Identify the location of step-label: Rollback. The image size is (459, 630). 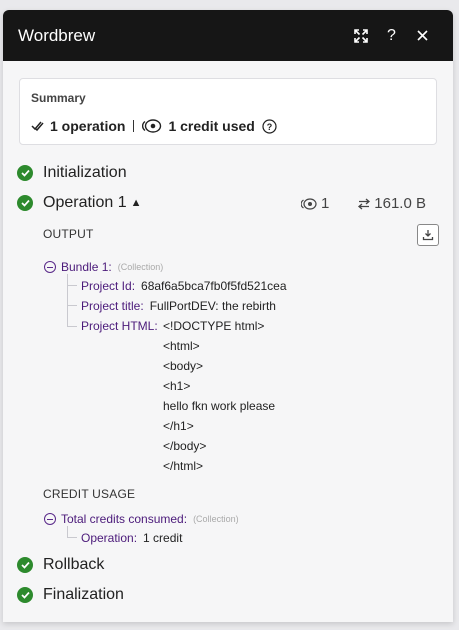
(74, 564).